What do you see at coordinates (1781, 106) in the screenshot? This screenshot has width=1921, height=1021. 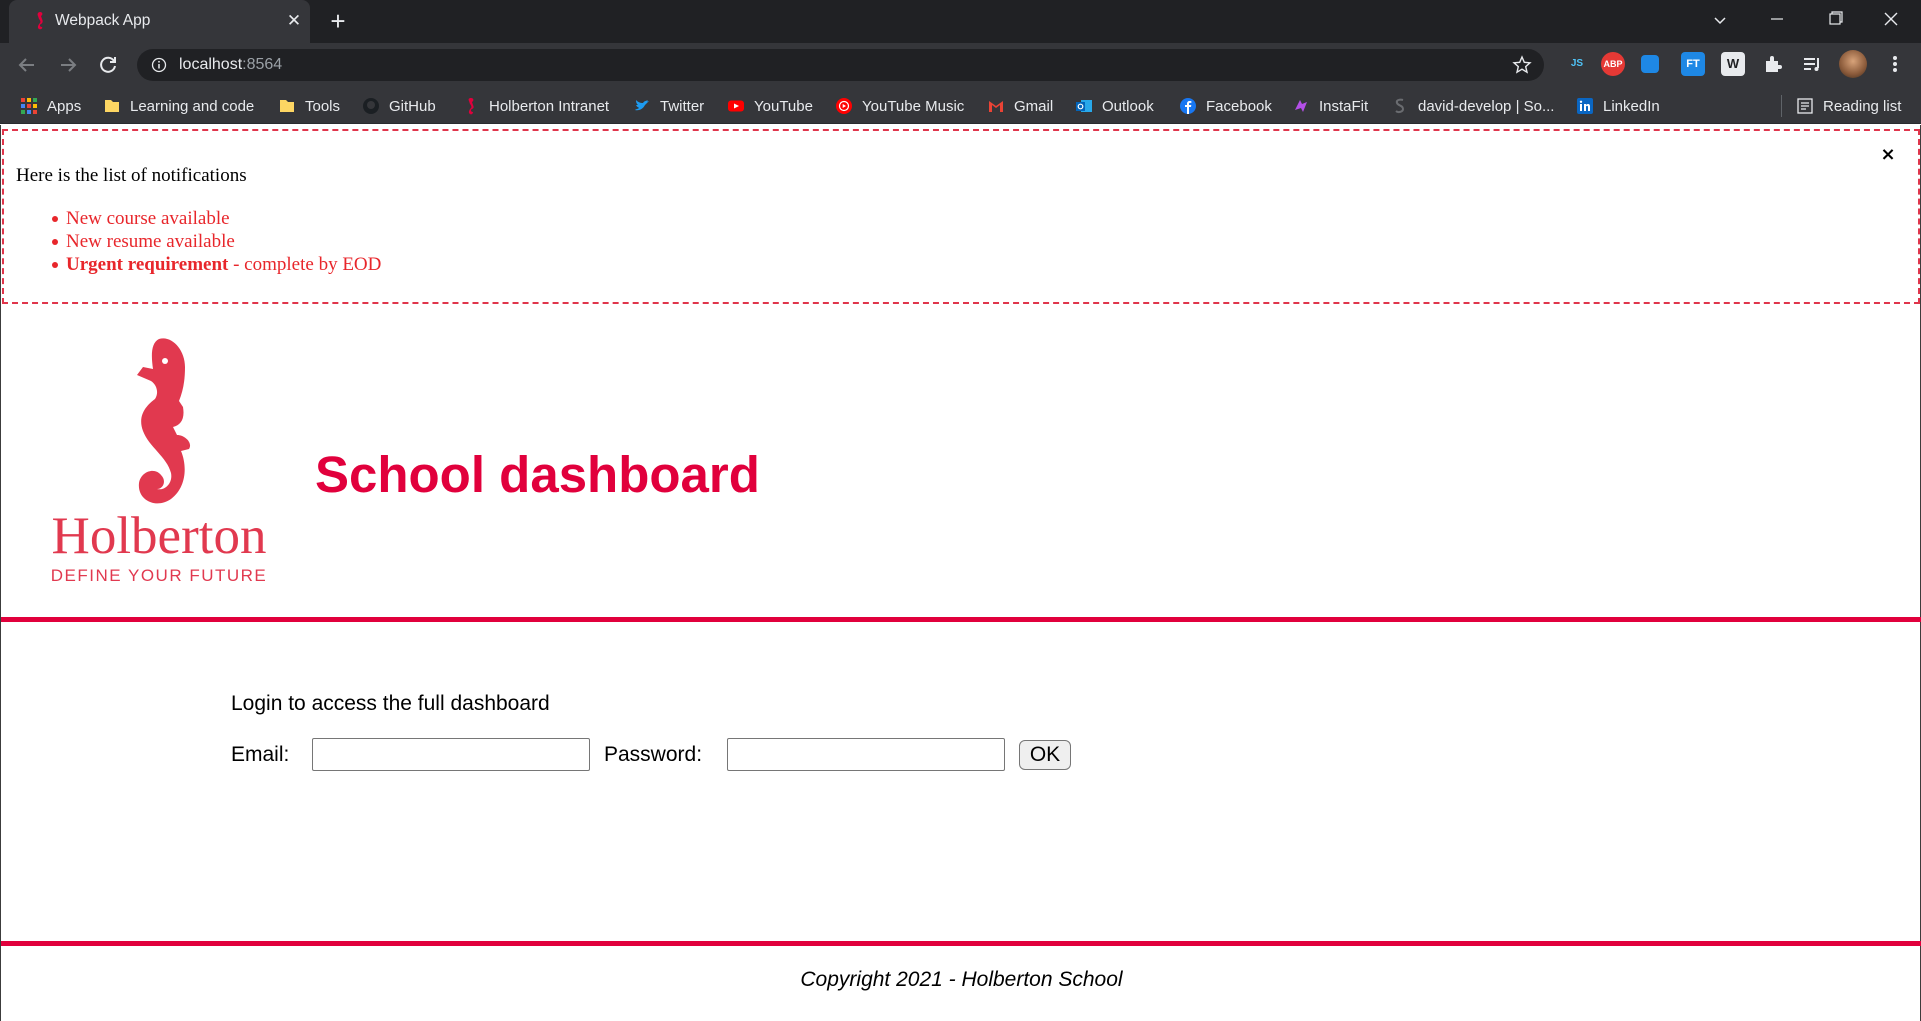 I see `bookmarks-divider` at bounding box center [1781, 106].